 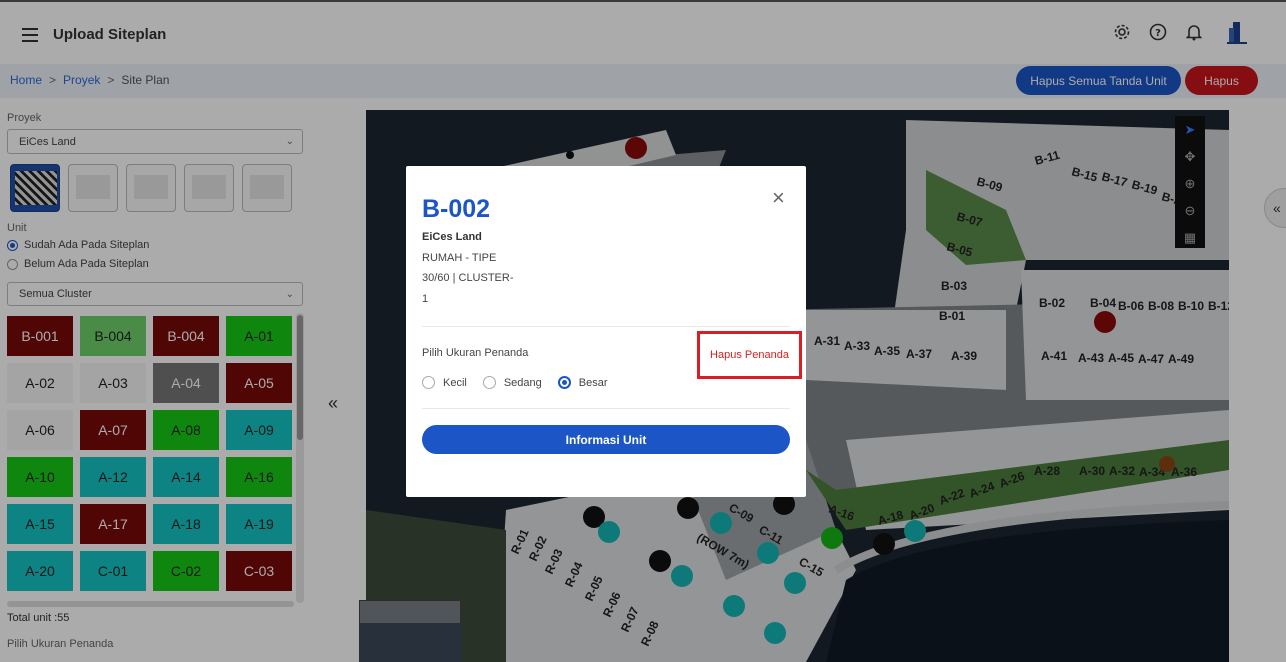 What do you see at coordinates (425, 299) in the screenshot?
I see `unit-type-line3: 1` at bounding box center [425, 299].